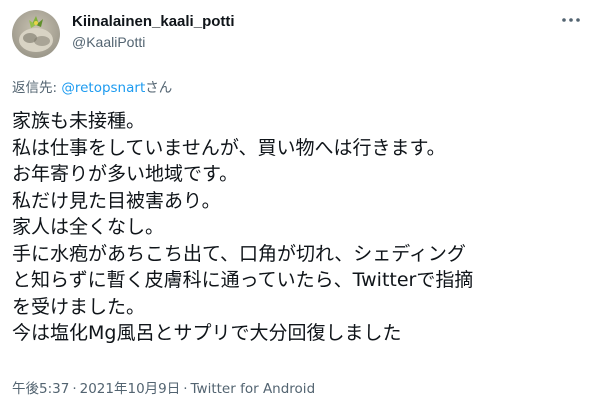  What do you see at coordinates (130, 389) in the screenshot?
I see `tweet-date: 2021年10月9日` at bounding box center [130, 389].